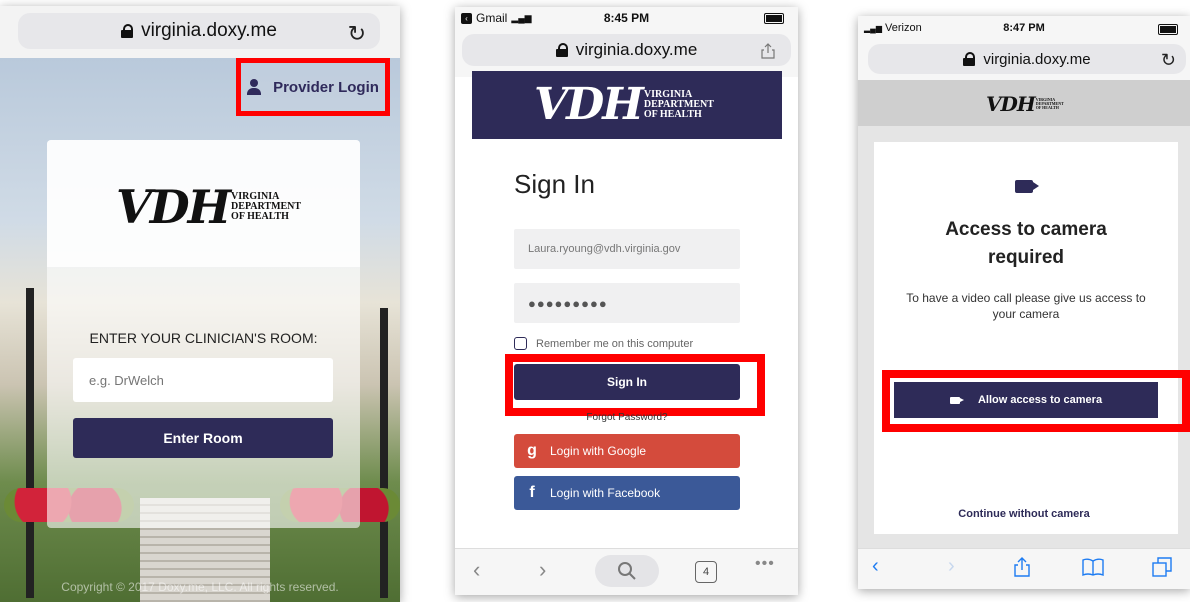  What do you see at coordinates (1026, 257) in the screenshot?
I see `heading-line2: required` at bounding box center [1026, 257].